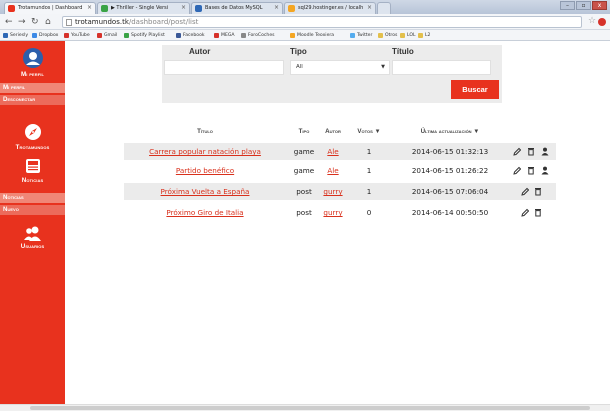 This screenshot has height=411, width=610. Describe the element at coordinates (310, 408) in the screenshot. I see `scrollbar-thumb` at that location.